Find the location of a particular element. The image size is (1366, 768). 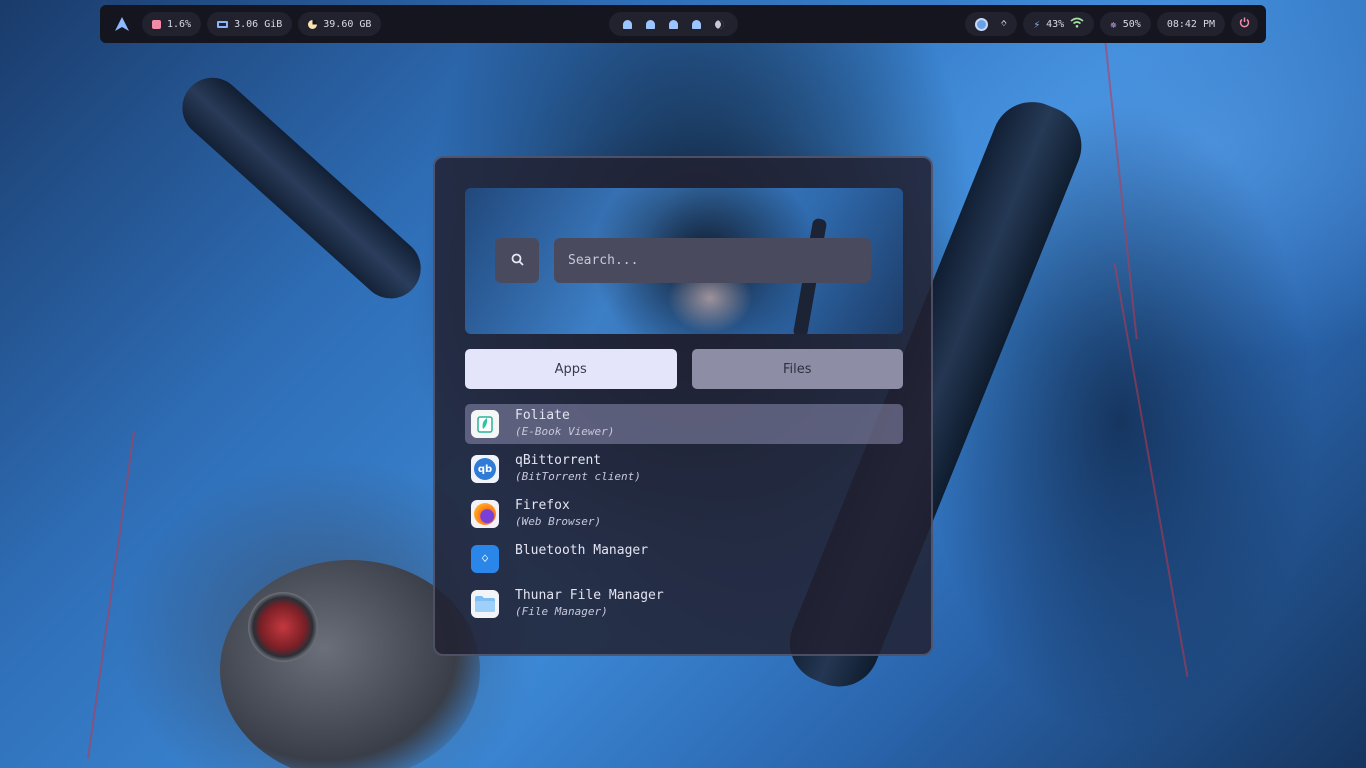

brightness-level: 50% is located at coordinates (1131, 24).